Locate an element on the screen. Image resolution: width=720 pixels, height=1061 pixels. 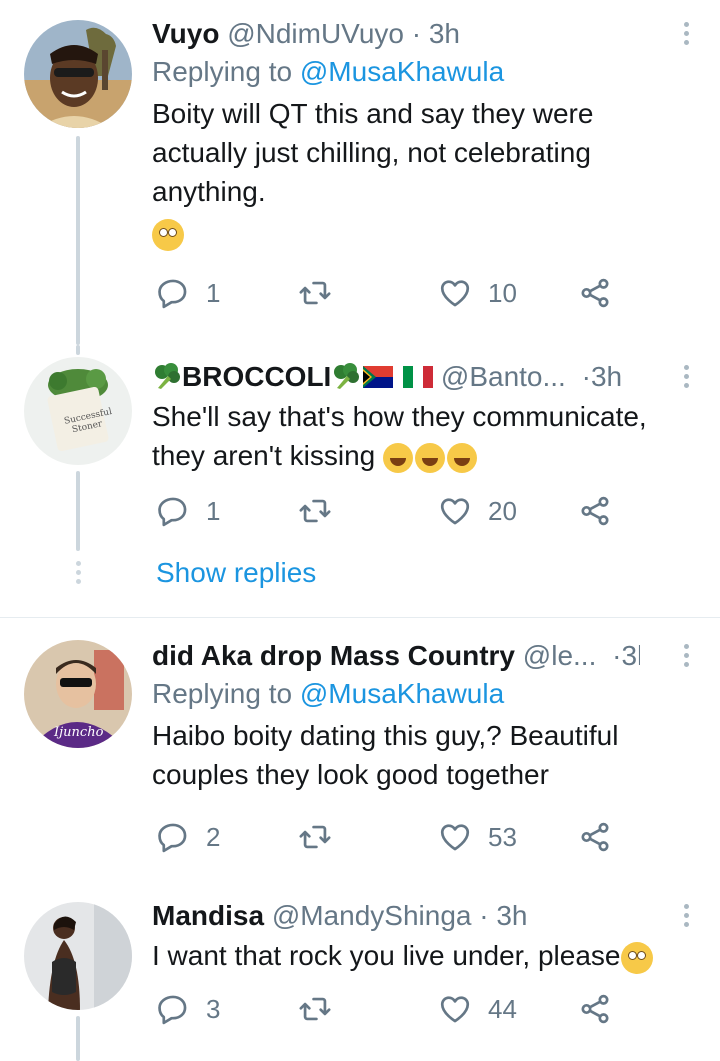
broccoli-emoji-icon is located at coordinates (167, 376).